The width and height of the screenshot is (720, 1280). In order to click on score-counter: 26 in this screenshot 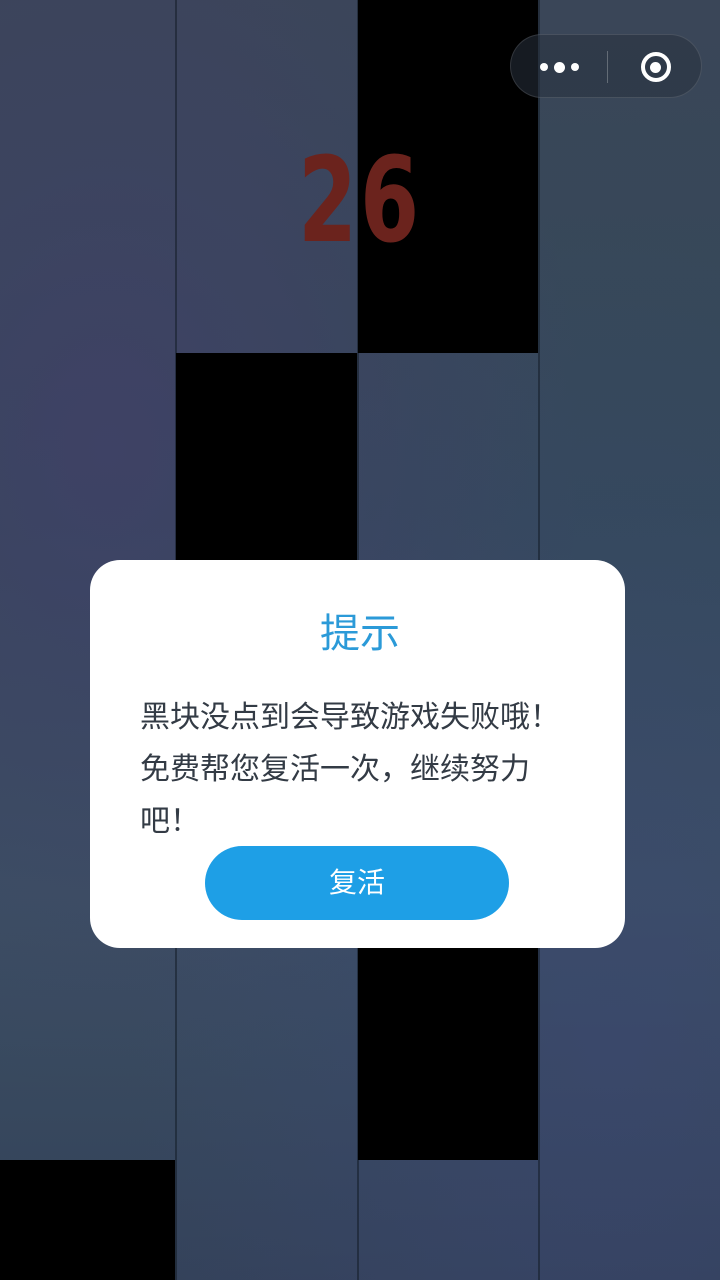, I will do `click(360, 200)`.